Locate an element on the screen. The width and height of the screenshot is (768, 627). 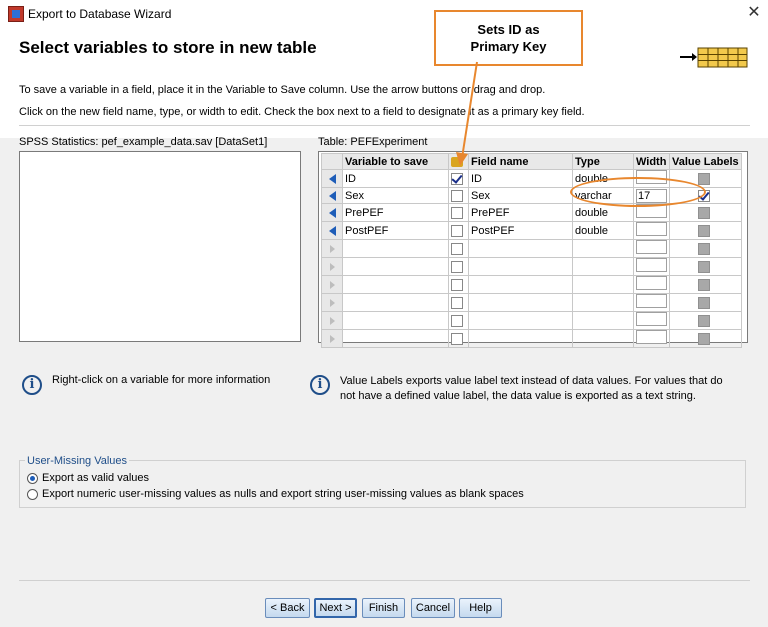
field-name-cell: PrePEF is located at coordinates (520, 212).